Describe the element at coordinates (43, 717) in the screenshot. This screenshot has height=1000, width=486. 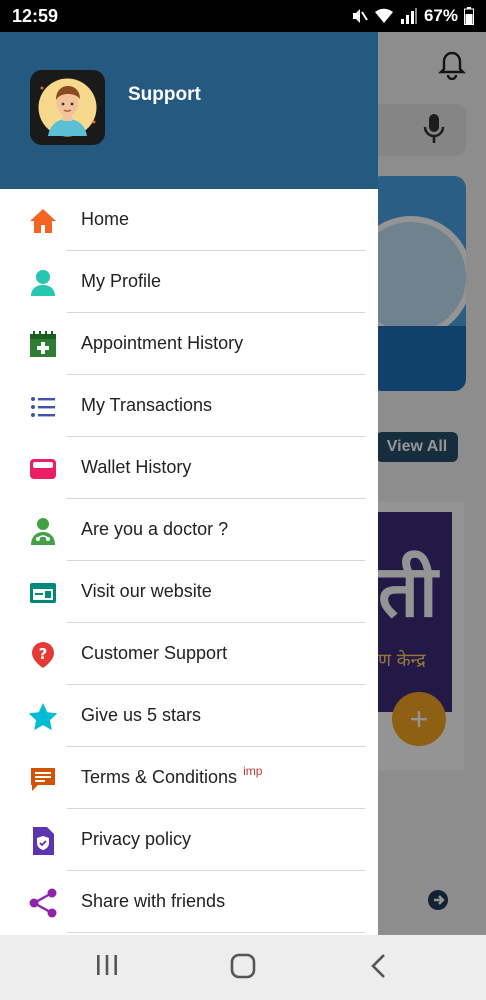
I see `star-icon` at that location.